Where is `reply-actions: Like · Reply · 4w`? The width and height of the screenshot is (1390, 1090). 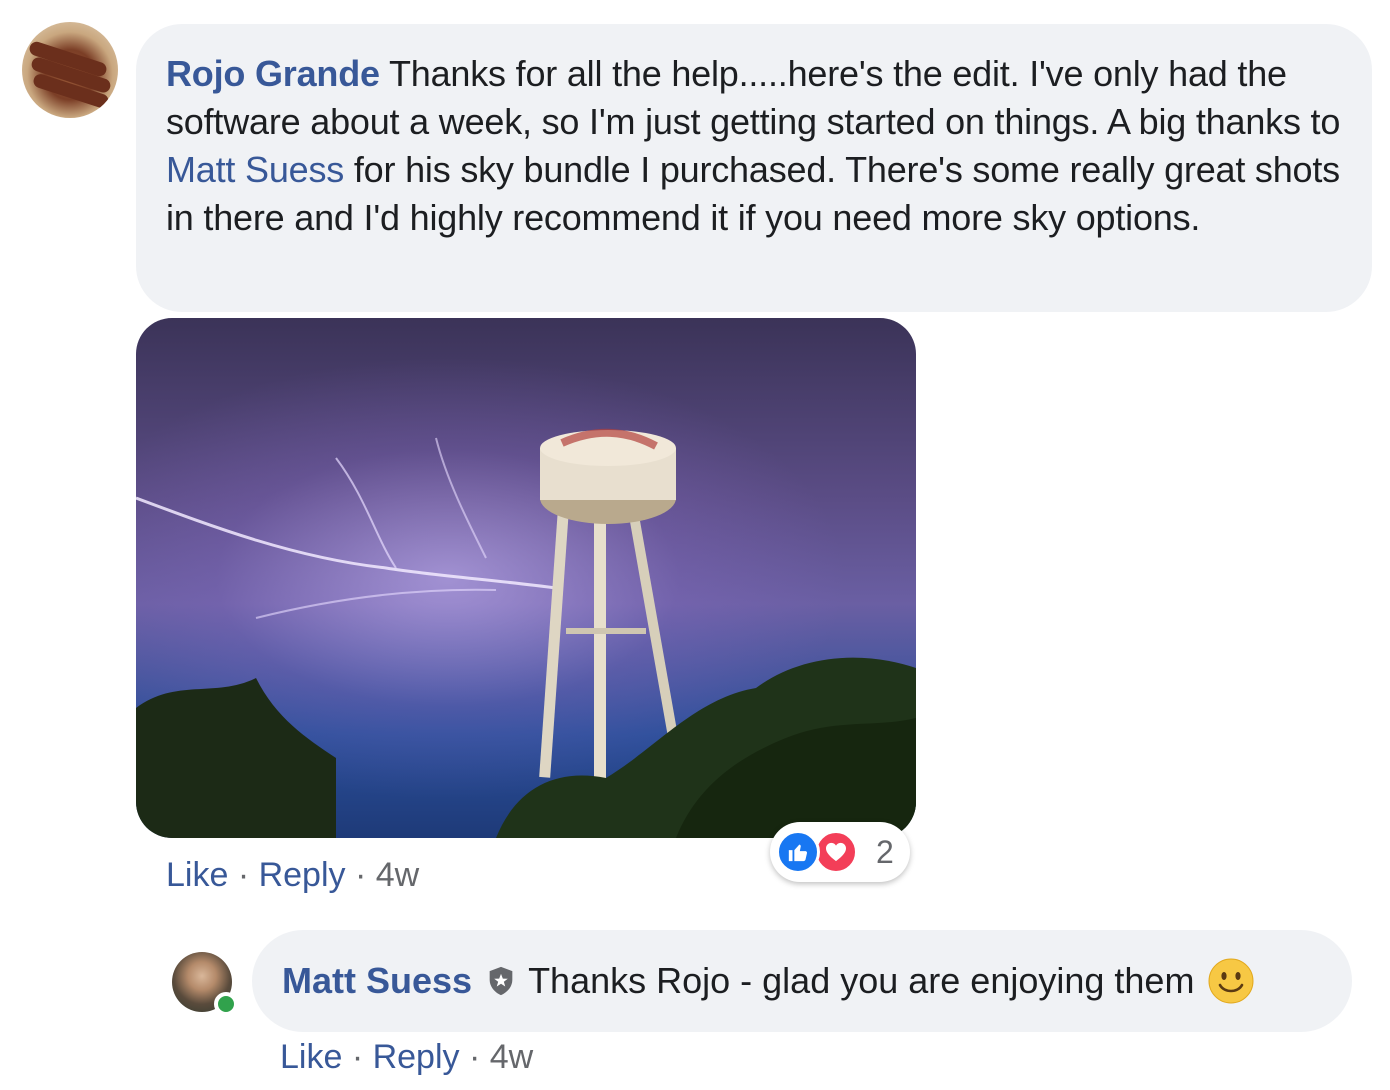
reply-actions: Like · Reply · 4w is located at coordinates (406, 1057).